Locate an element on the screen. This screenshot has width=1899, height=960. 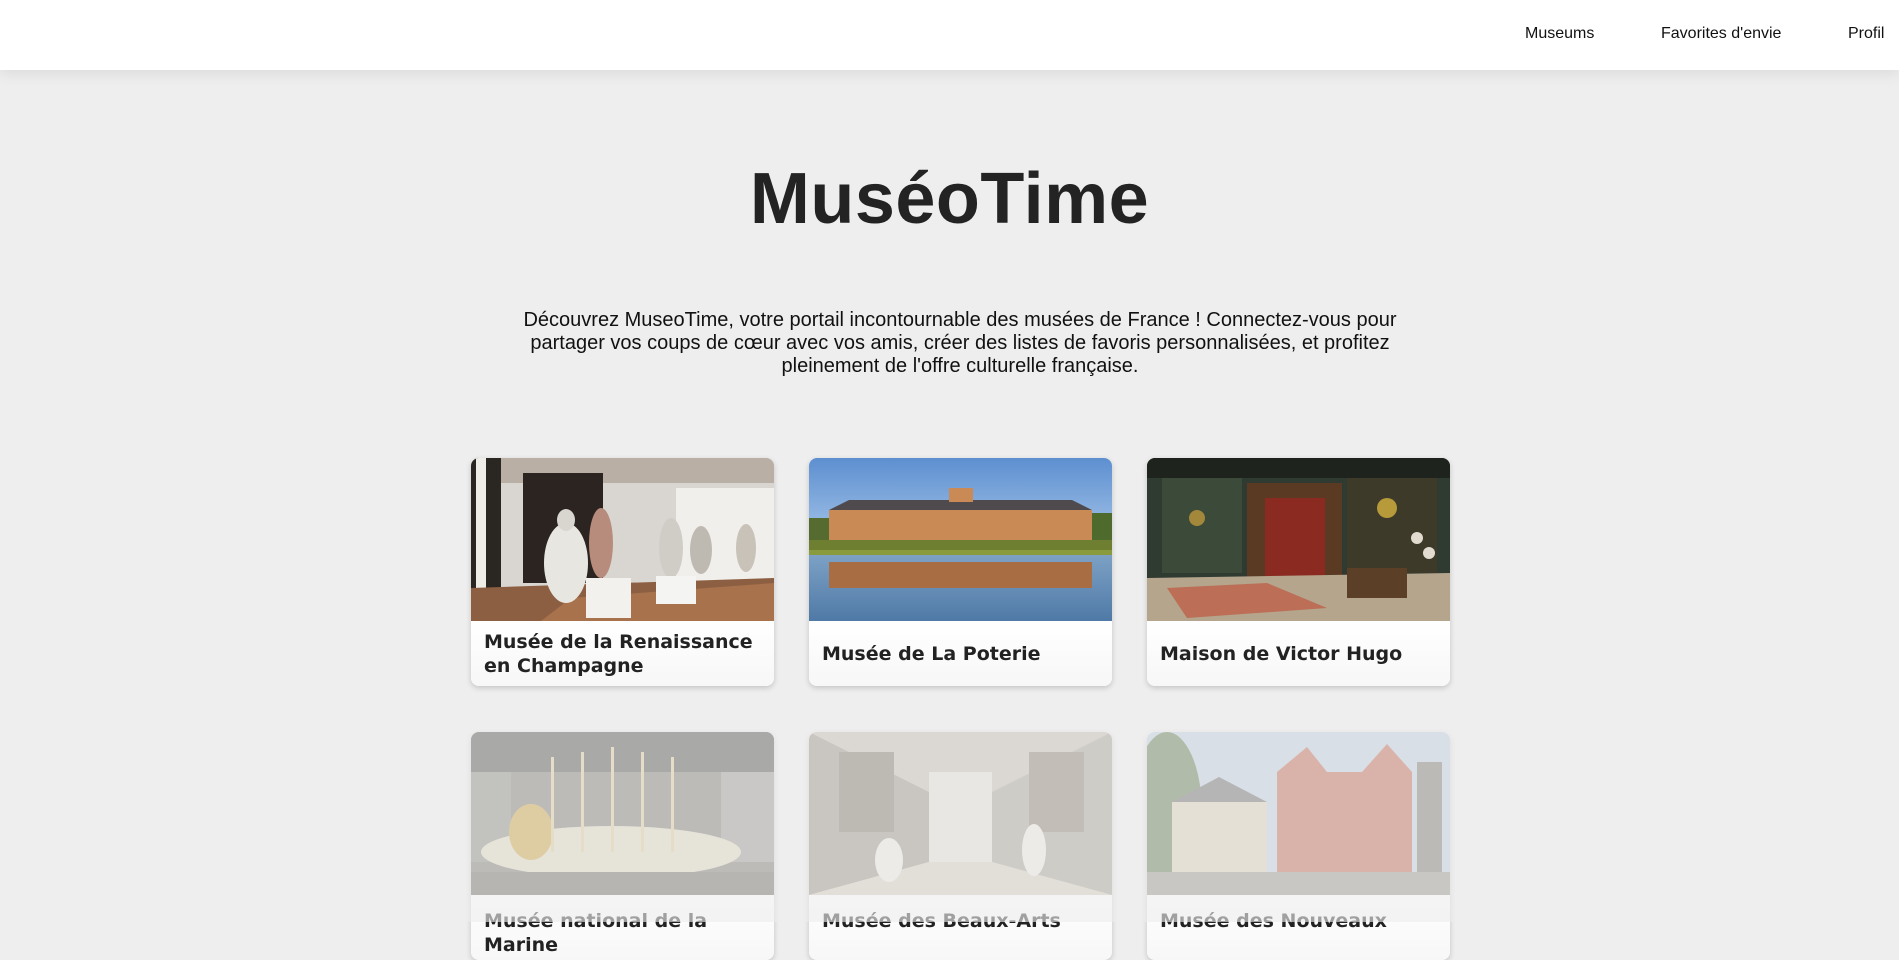
card-caption: Maison de Victor Hugo is located at coordinates (1298, 653).